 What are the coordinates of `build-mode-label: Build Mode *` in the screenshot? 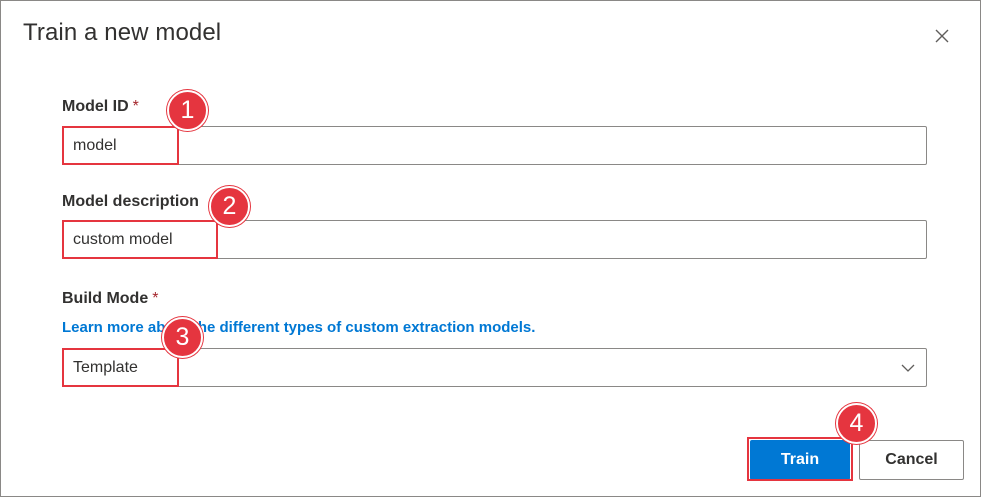 It's located at (110, 299).